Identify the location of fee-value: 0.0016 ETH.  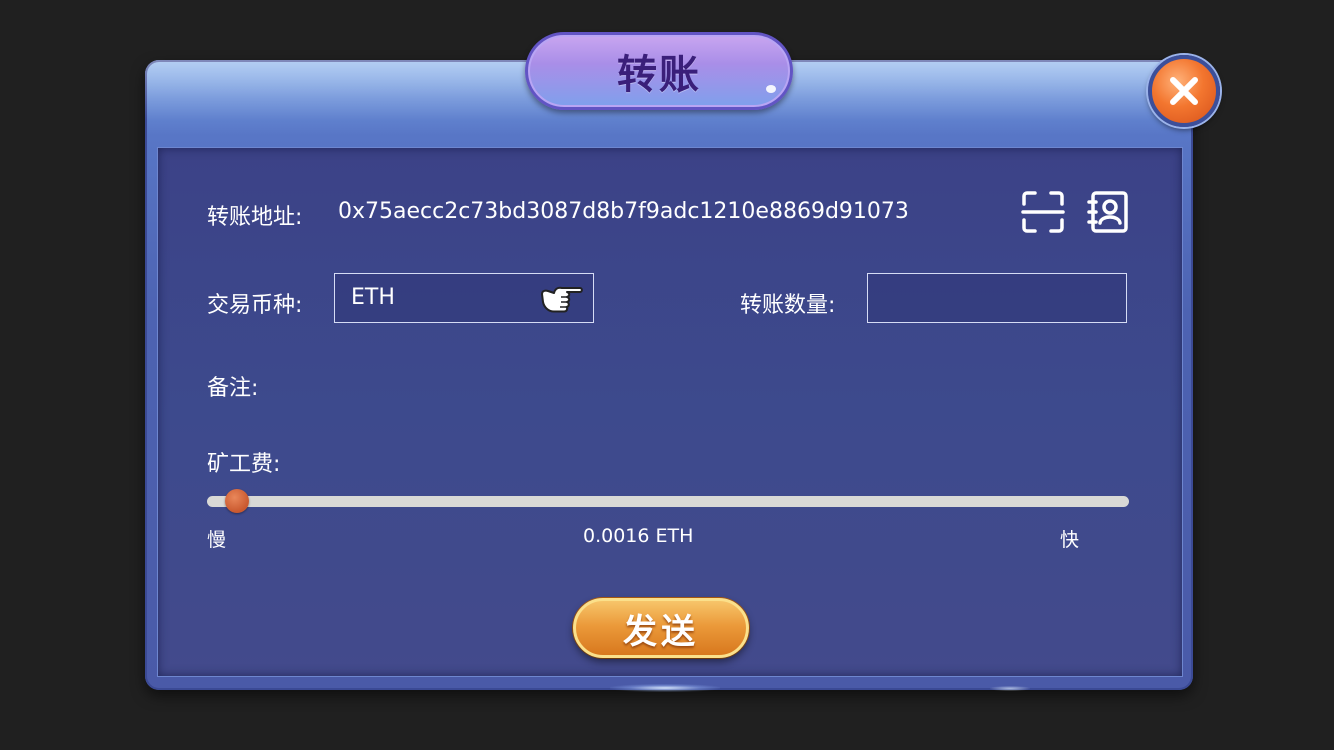
(638, 536).